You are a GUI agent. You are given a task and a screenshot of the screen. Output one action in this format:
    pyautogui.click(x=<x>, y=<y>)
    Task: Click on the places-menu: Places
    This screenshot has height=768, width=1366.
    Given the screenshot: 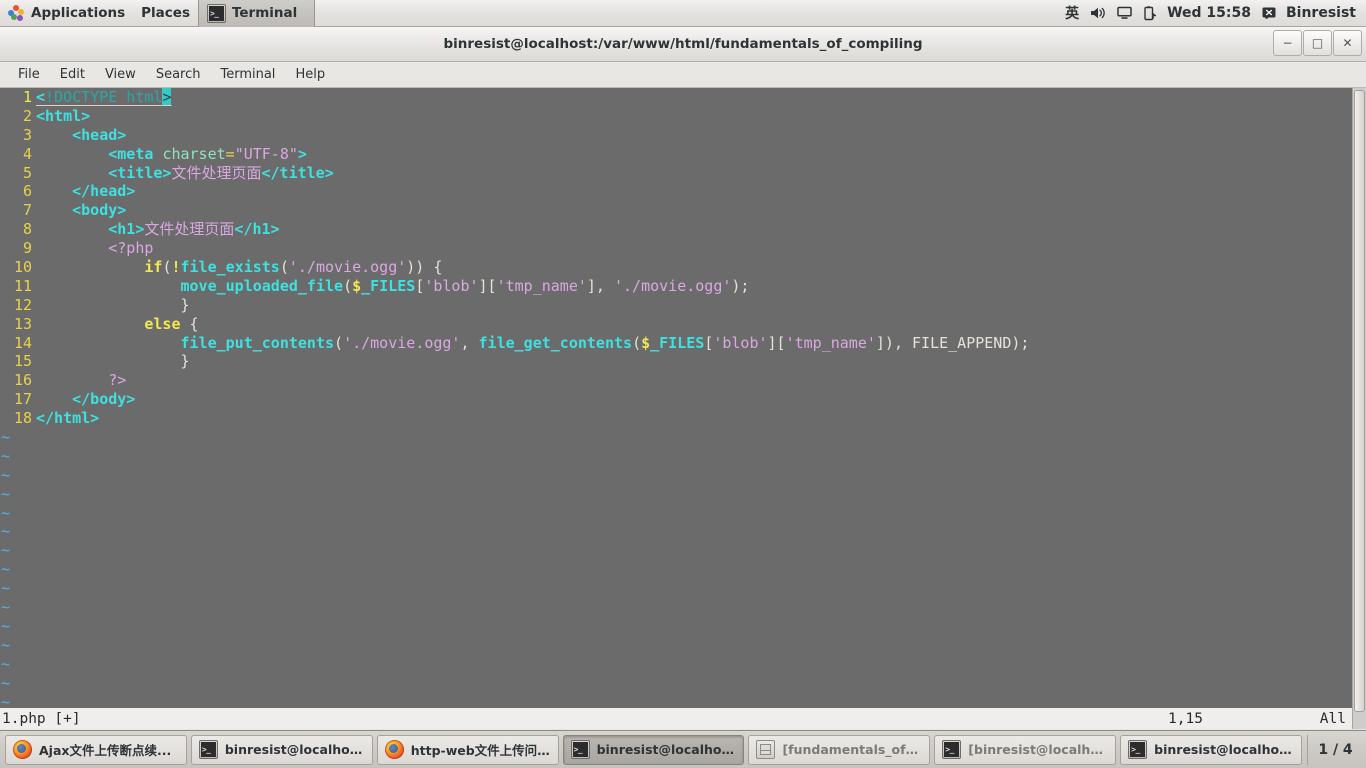 What is the action you would take?
    pyautogui.click(x=165, y=13)
    